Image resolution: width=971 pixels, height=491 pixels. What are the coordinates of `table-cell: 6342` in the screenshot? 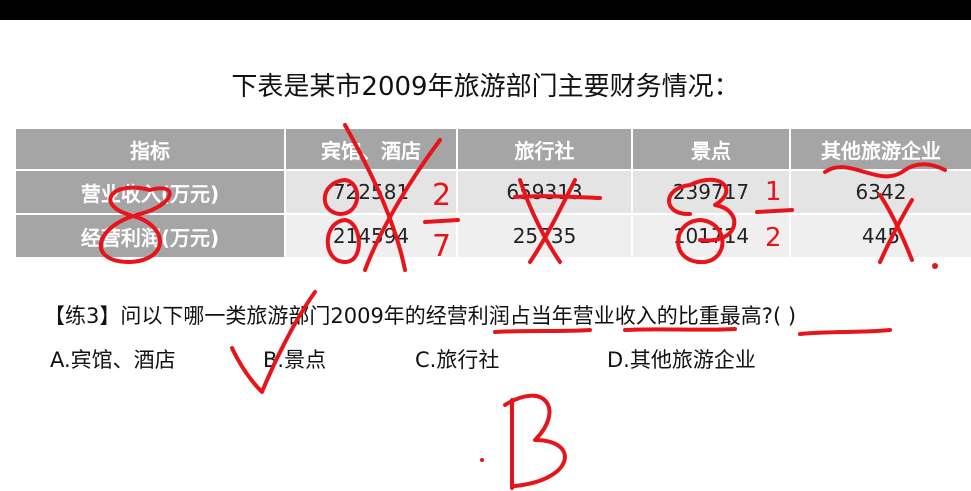 It's located at (880, 192).